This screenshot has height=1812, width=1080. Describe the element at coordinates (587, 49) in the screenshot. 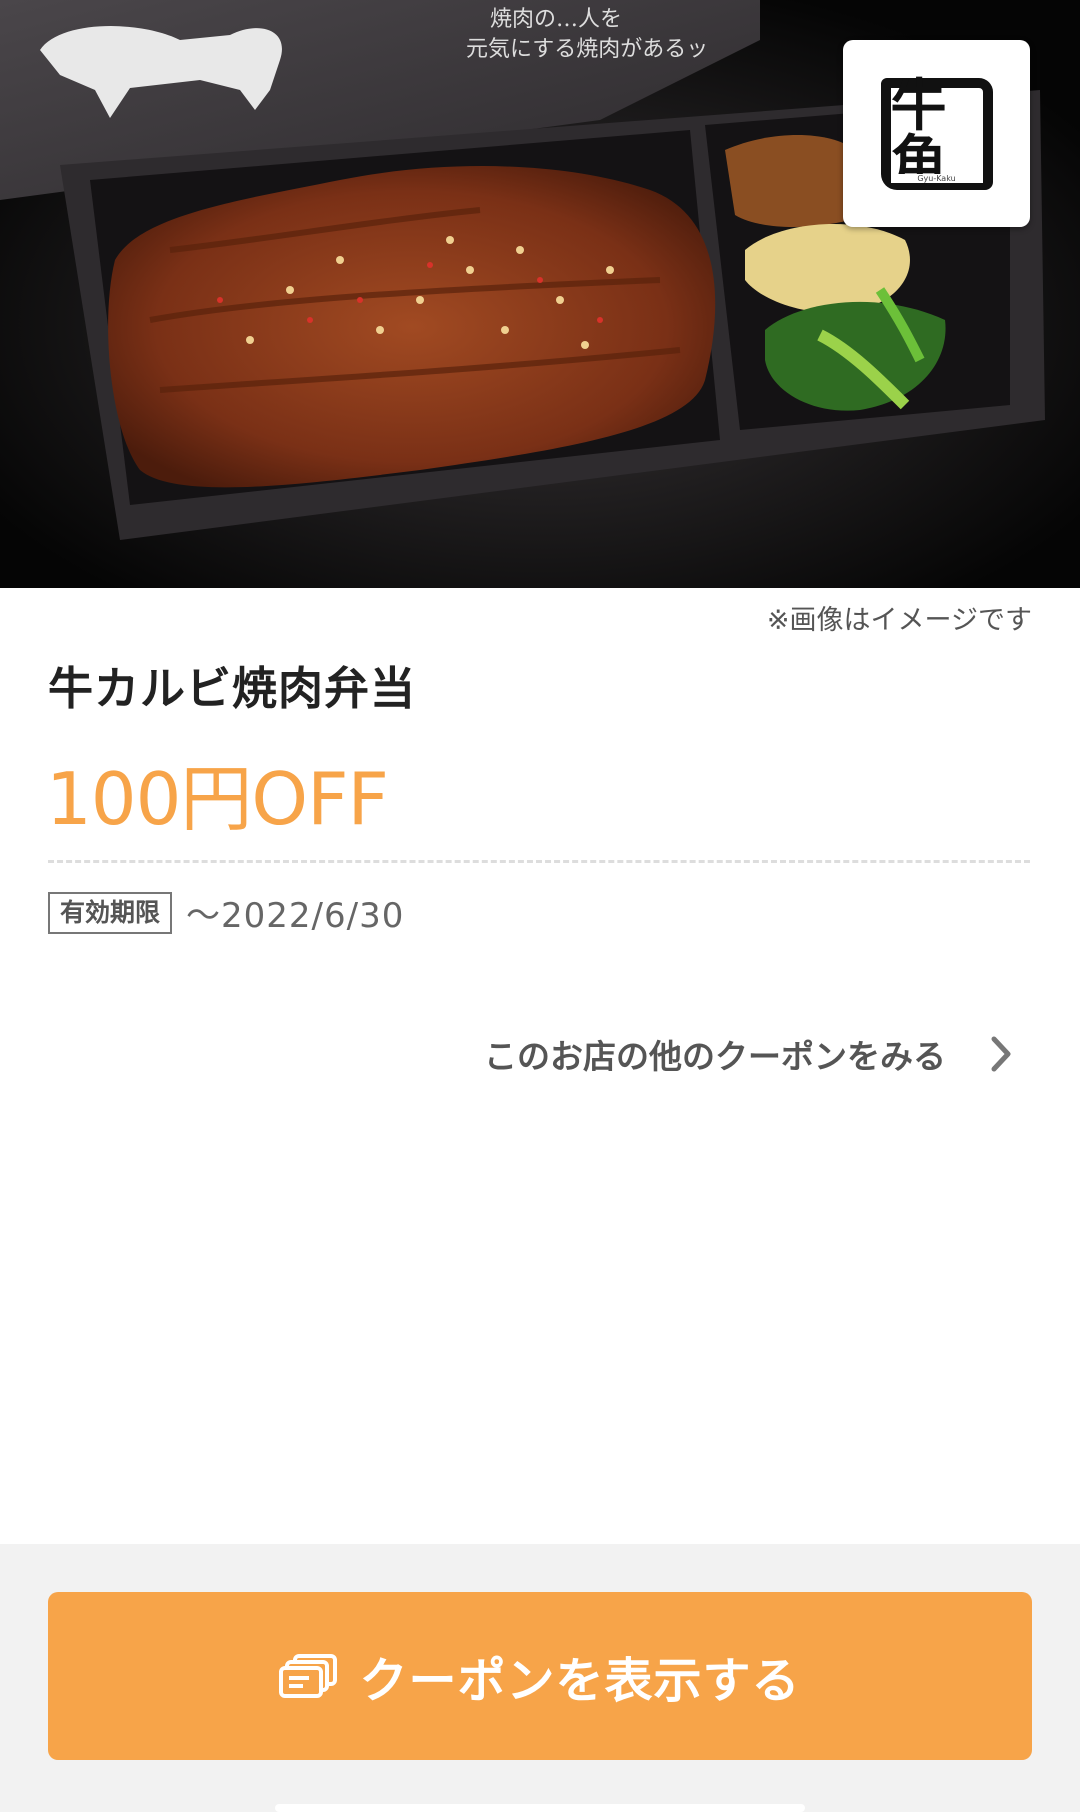

I see `svg-text: 元気にする焼肉があるッ` at that location.